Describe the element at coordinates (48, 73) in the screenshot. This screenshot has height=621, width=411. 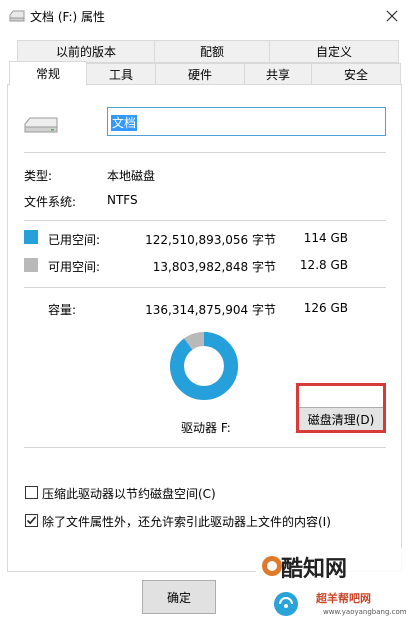
I see `tab-general: 常规` at that location.